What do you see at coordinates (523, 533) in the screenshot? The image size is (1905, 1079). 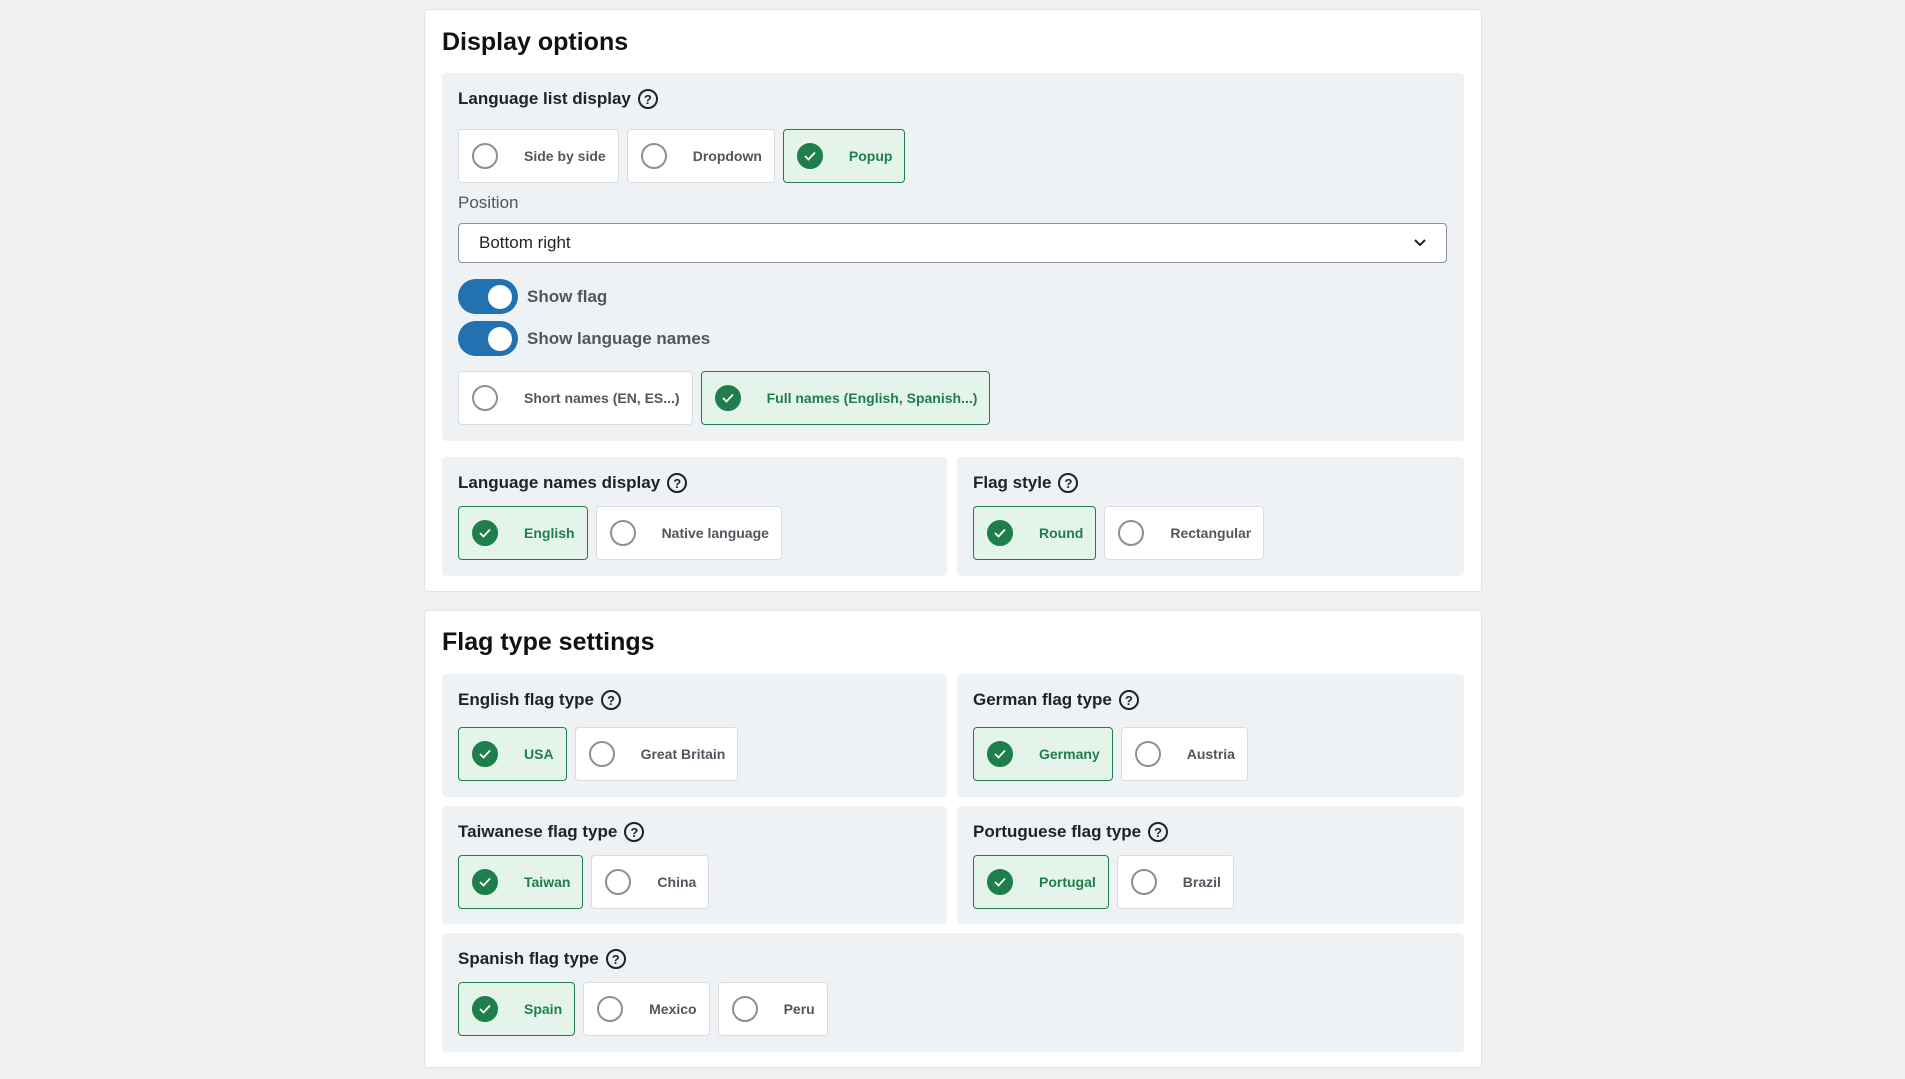 I see `option-english: English` at bounding box center [523, 533].